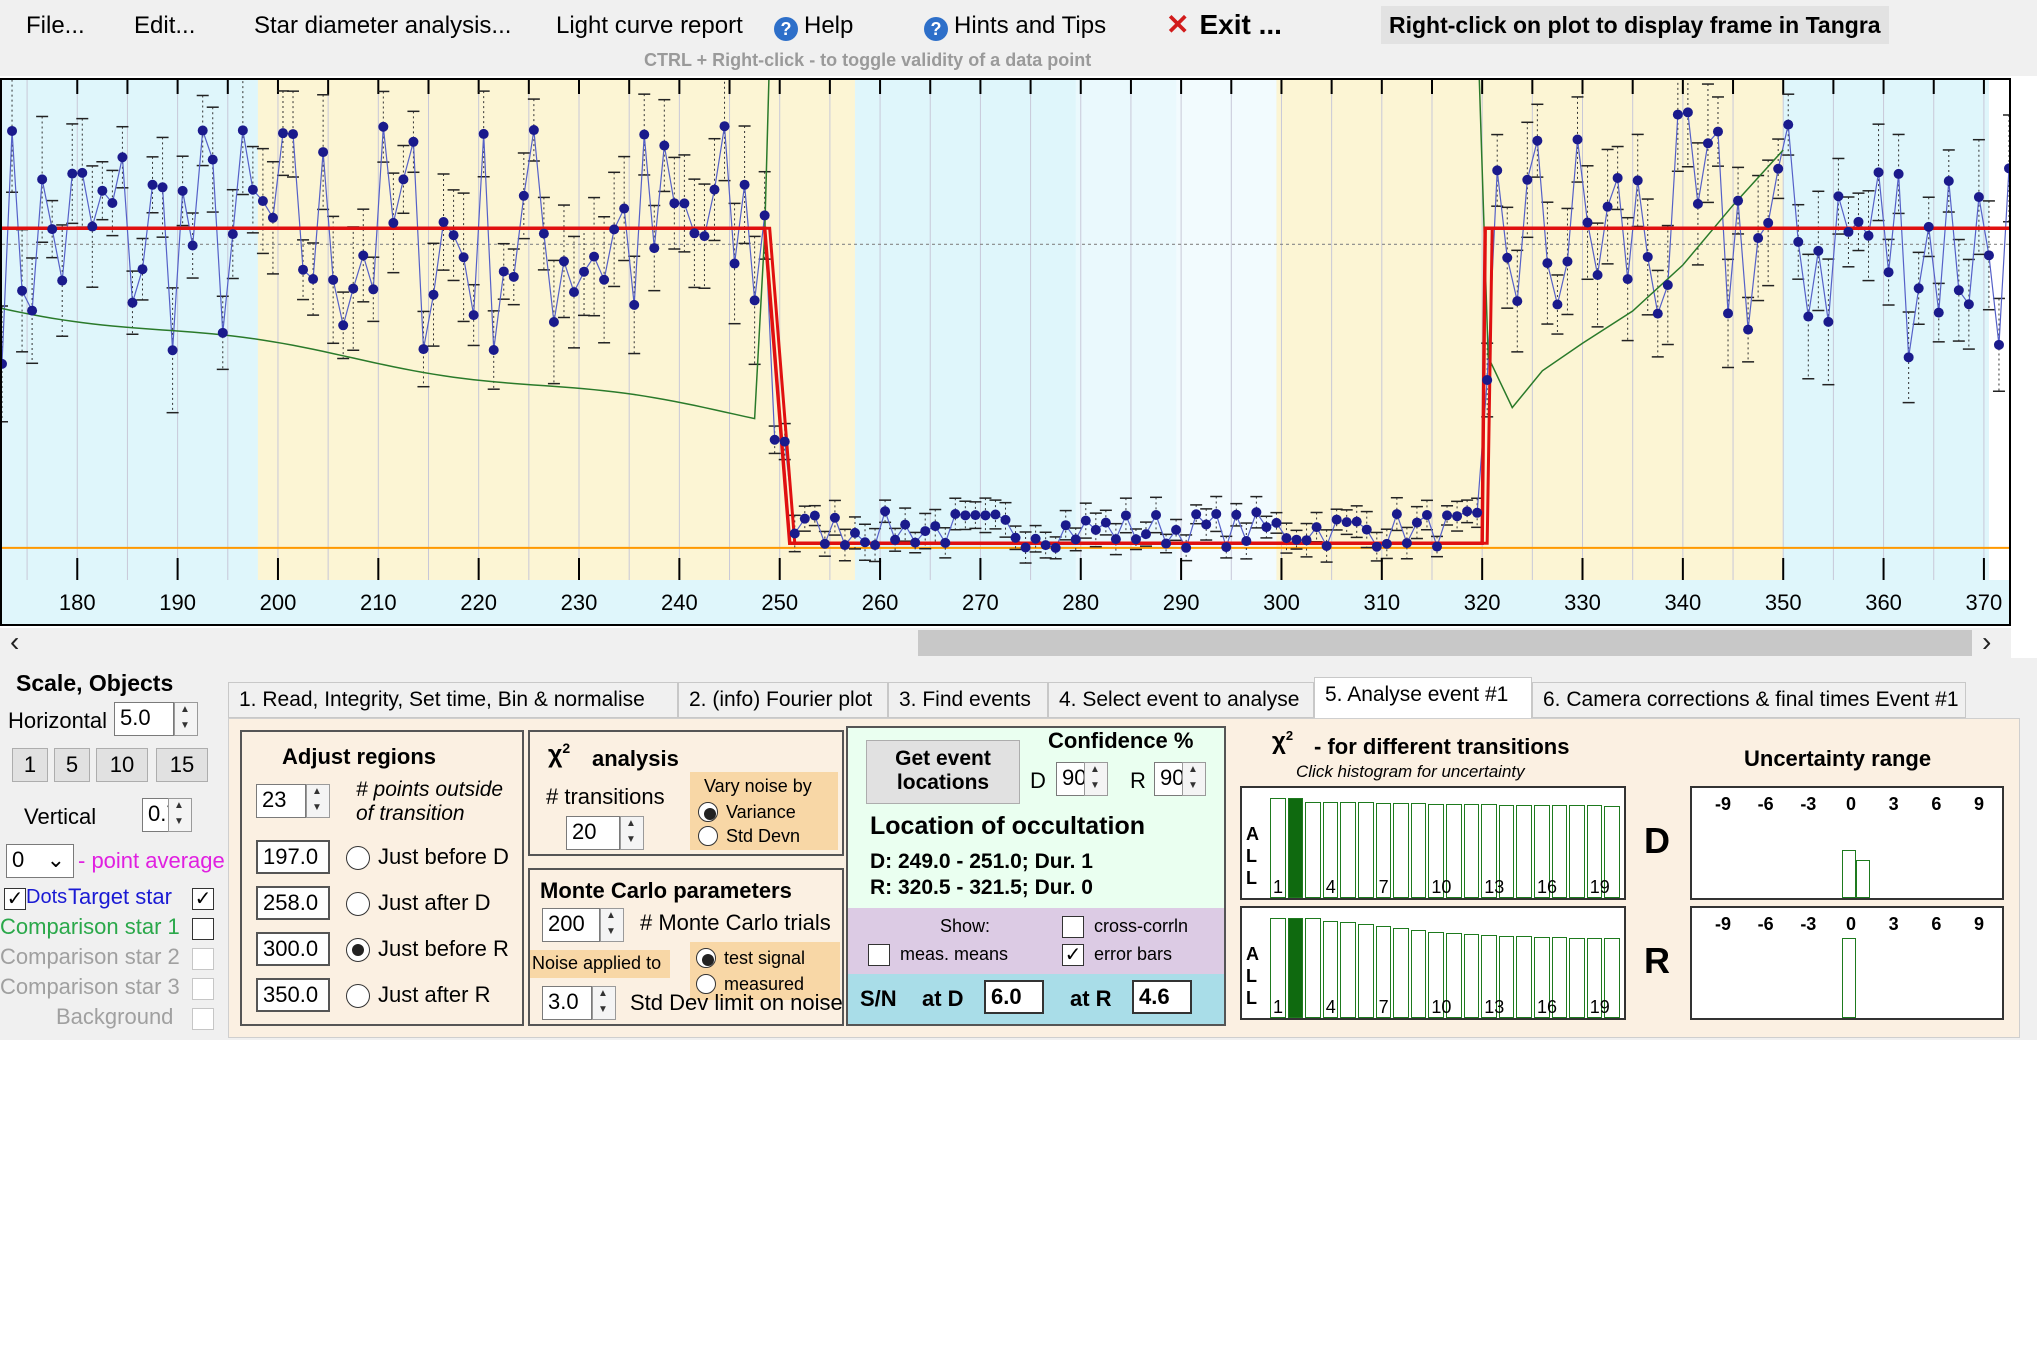 The height and width of the screenshot is (1372, 2037). I want to click on region-just-after-d-input: 258.0, so click(293, 903).